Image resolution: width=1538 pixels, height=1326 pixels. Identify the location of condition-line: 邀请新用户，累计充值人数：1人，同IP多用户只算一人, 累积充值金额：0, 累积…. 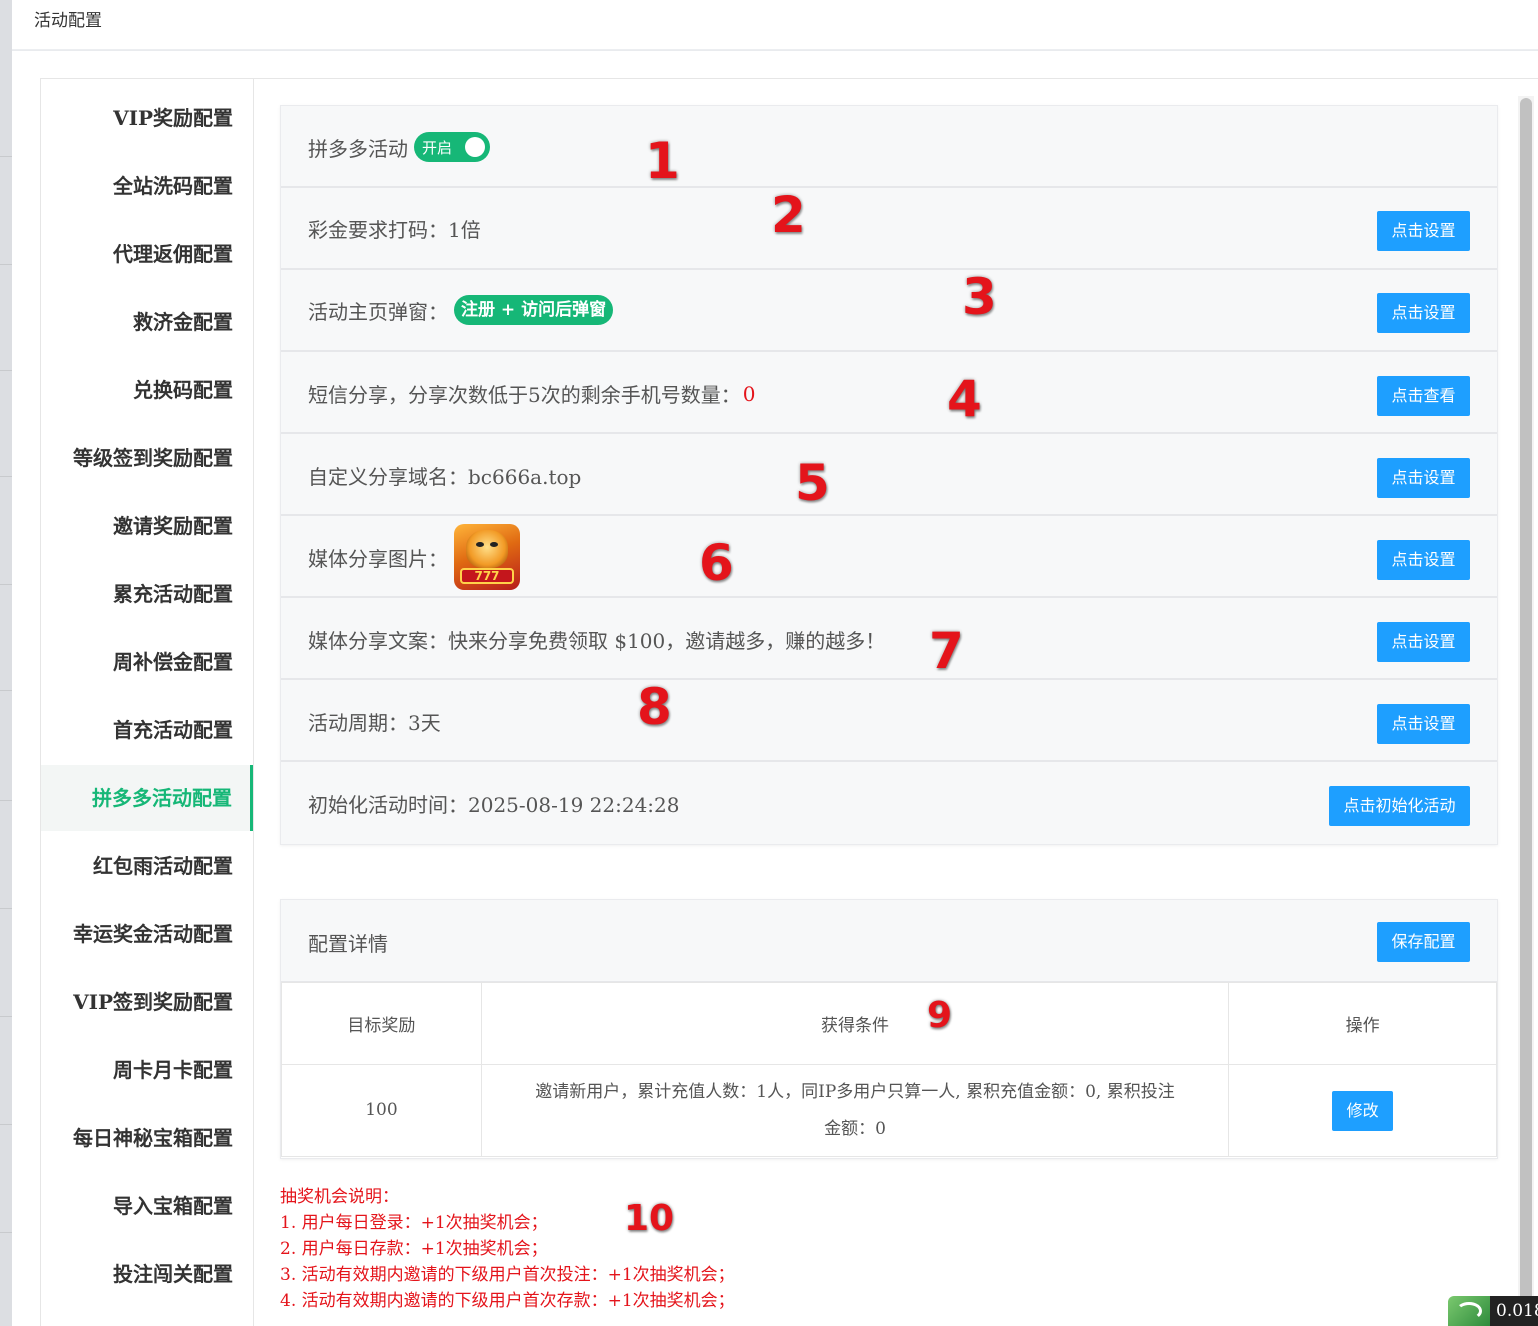
(855, 1091).